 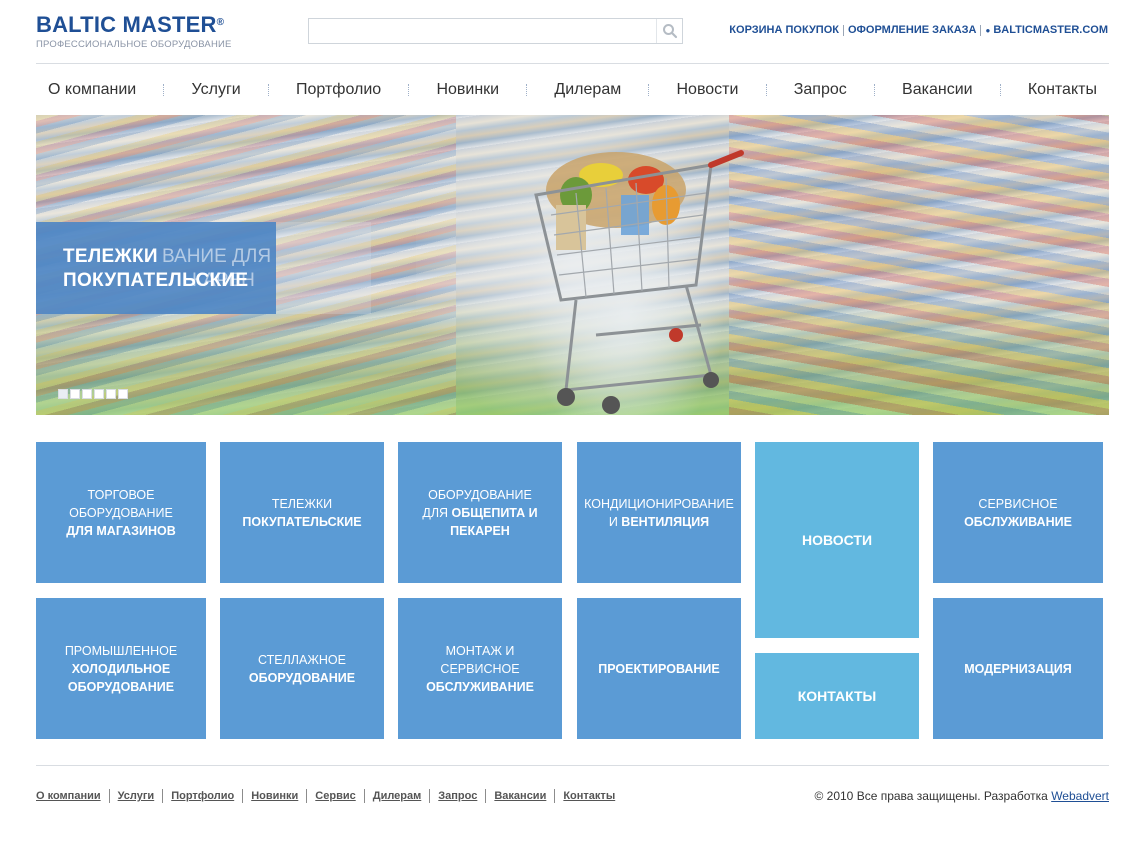 What do you see at coordinates (156, 268) in the screenshot?
I see `banner-title: ТЕЛЕЖКИ ПОКУПАТЕЛЬСКИЕ` at bounding box center [156, 268].